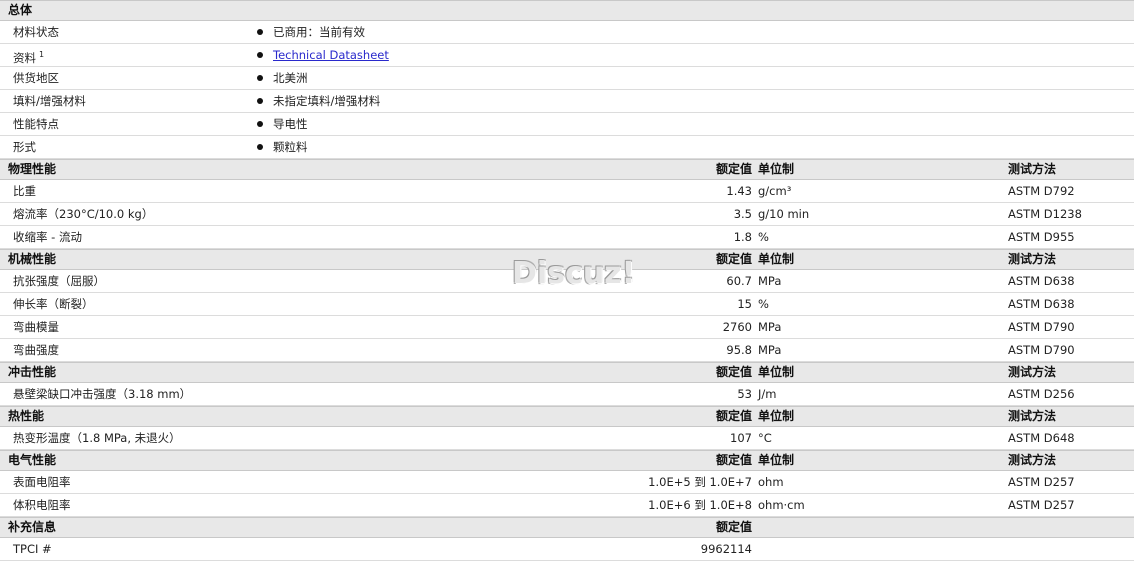 This screenshot has width=1134, height=561. I want to click on property-name: 资料 1, so click(28, 56).